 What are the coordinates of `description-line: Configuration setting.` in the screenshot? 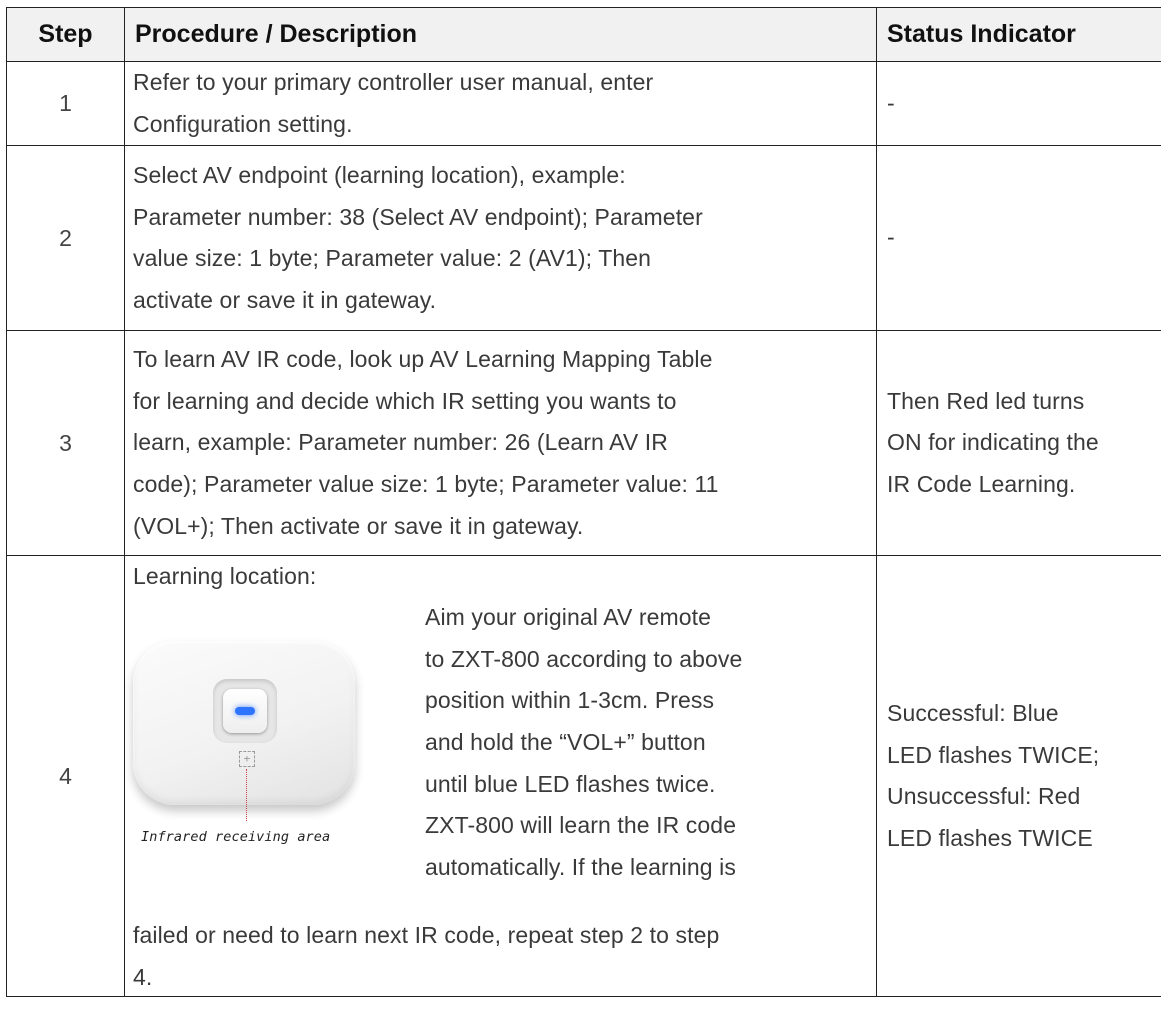 It's located at (243, 123).